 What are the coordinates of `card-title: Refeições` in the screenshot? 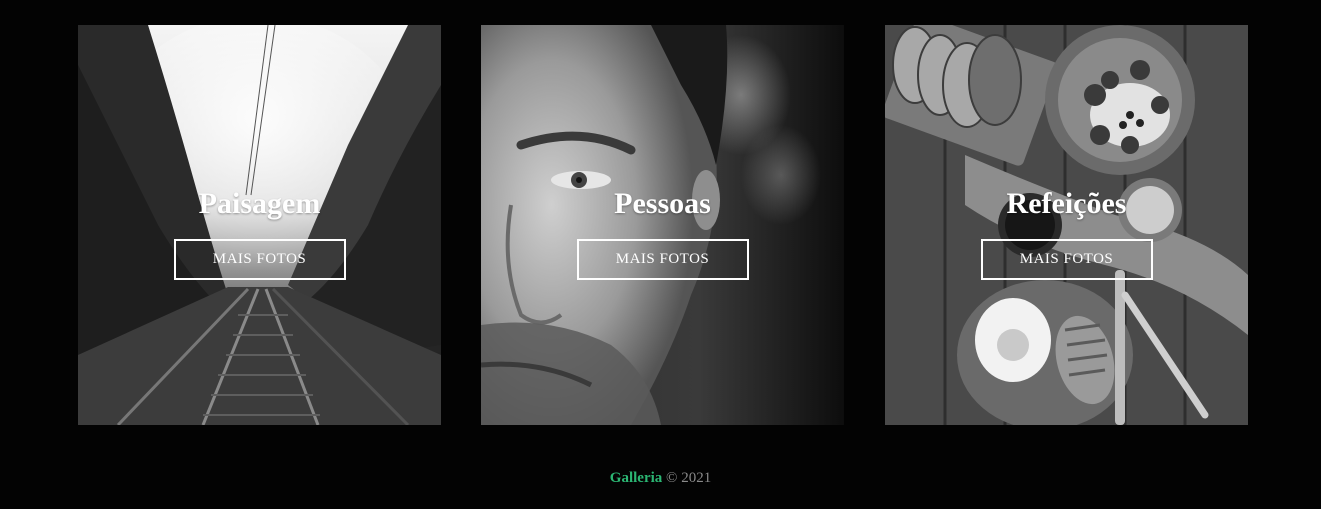 It's located at (1066, 203).